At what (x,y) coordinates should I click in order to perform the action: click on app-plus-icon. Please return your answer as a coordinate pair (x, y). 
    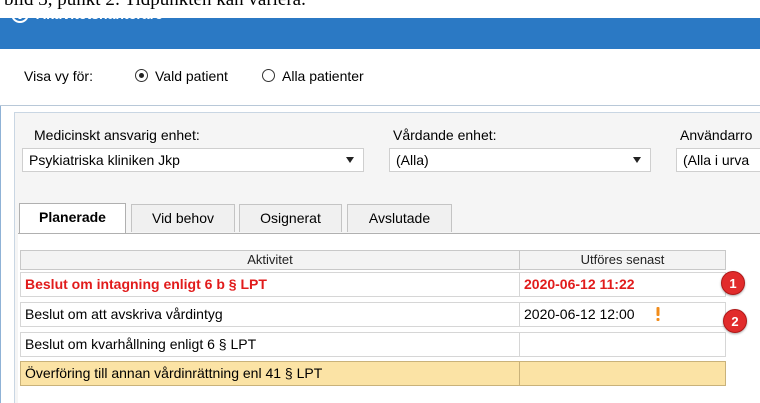
    Looking at the image, I should click on (20, 14).